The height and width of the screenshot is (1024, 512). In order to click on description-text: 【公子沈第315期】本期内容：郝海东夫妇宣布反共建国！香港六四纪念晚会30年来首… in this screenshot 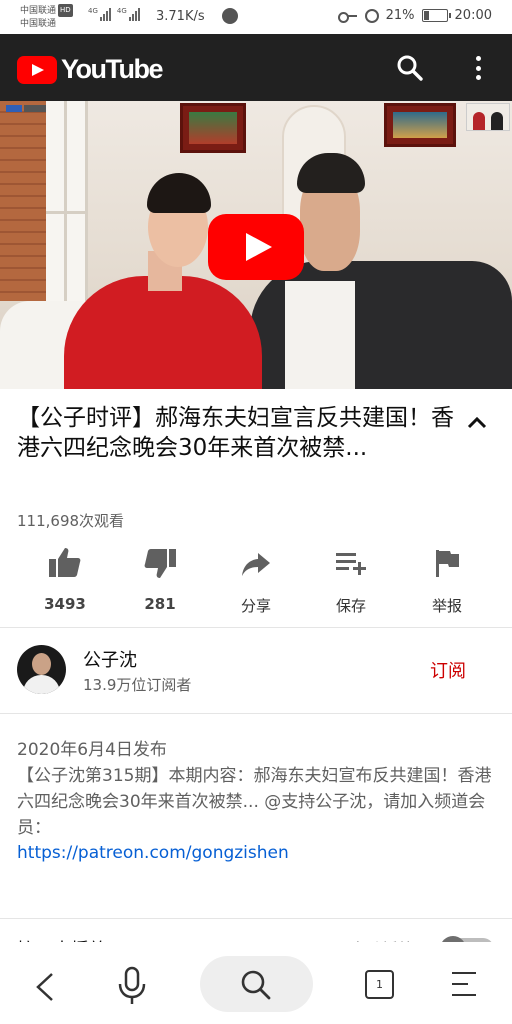, I will do `click(254, 802)`.